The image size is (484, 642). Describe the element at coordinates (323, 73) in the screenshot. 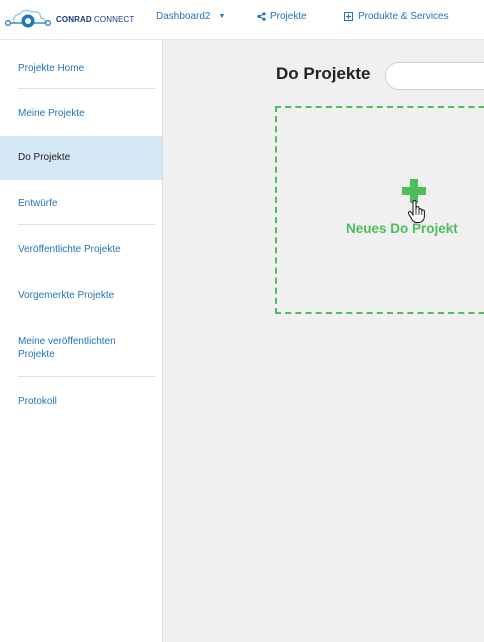

I see `page-title: Do Projekte` at that location.